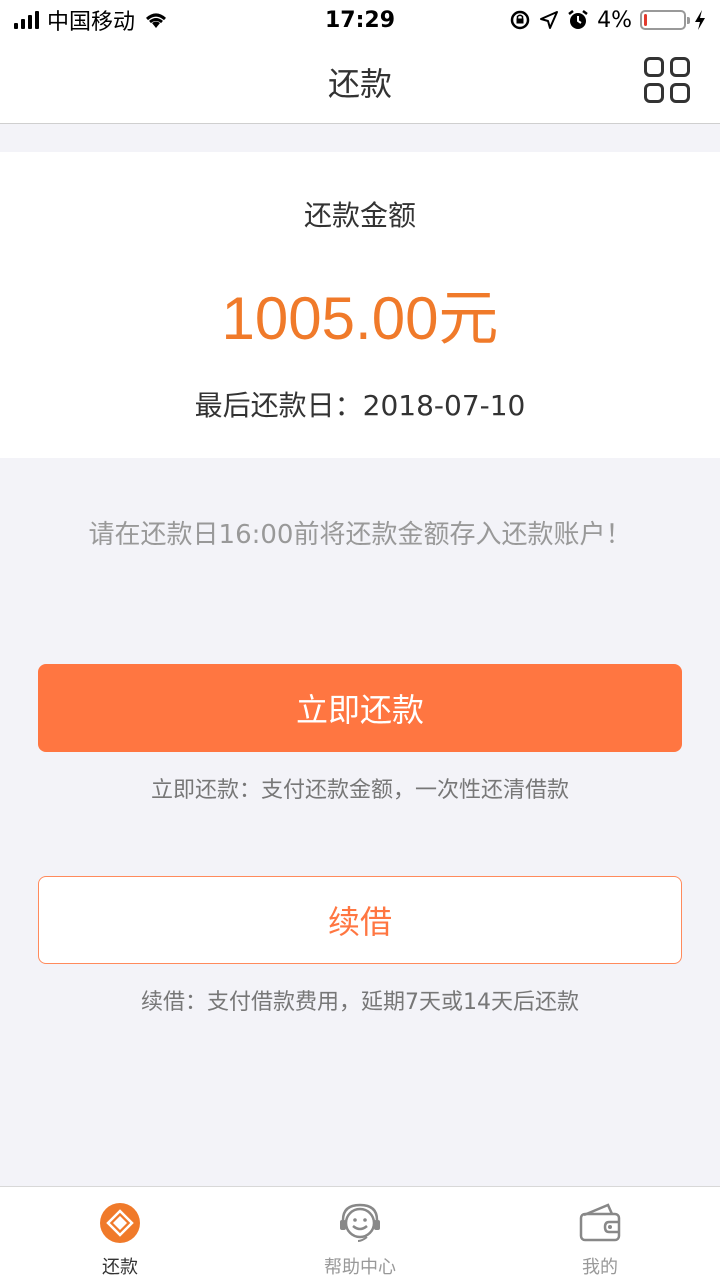 The image size is (720, 1280). What do you see at coordinates (700, 20) in the screenshot?
I see `charging-icon` at bounding box center [700, 20].